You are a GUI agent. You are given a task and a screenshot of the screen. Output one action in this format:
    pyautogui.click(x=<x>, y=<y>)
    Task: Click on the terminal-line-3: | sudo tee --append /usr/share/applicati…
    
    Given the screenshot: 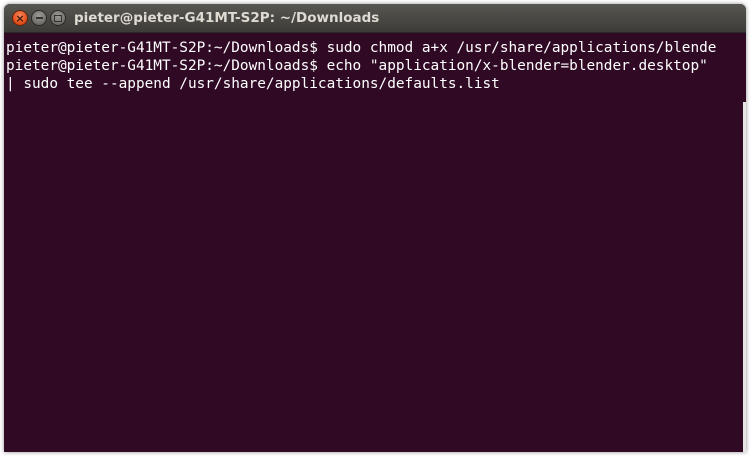 What is the action you would take?
    pyautogui.click(x=253, y=84)
    